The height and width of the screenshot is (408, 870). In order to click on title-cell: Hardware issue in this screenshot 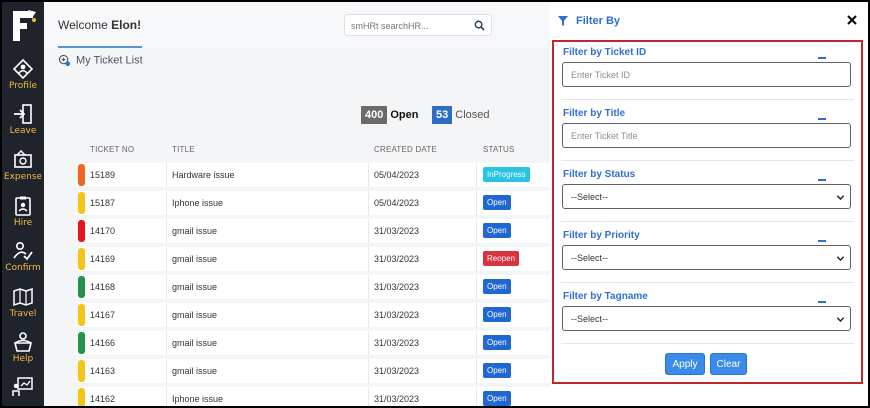, I will do `click(203, 175)`.